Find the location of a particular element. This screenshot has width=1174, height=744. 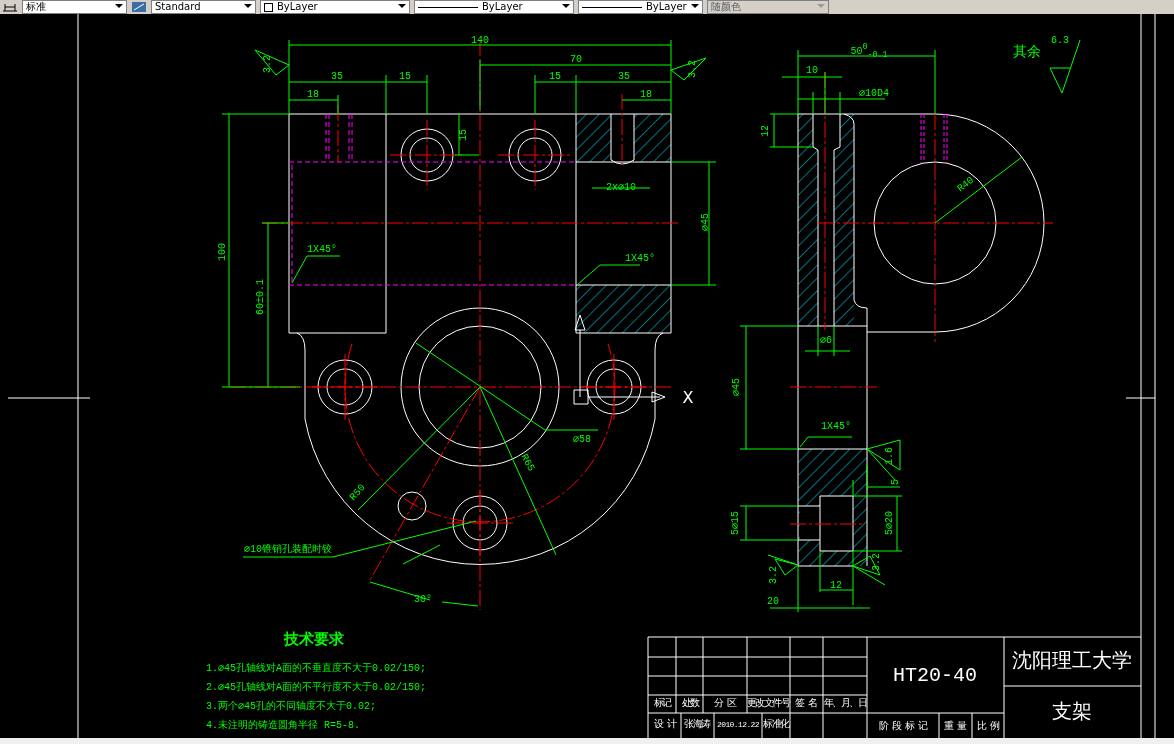

part-name: 支架 is located at coordinates (1072, 713).